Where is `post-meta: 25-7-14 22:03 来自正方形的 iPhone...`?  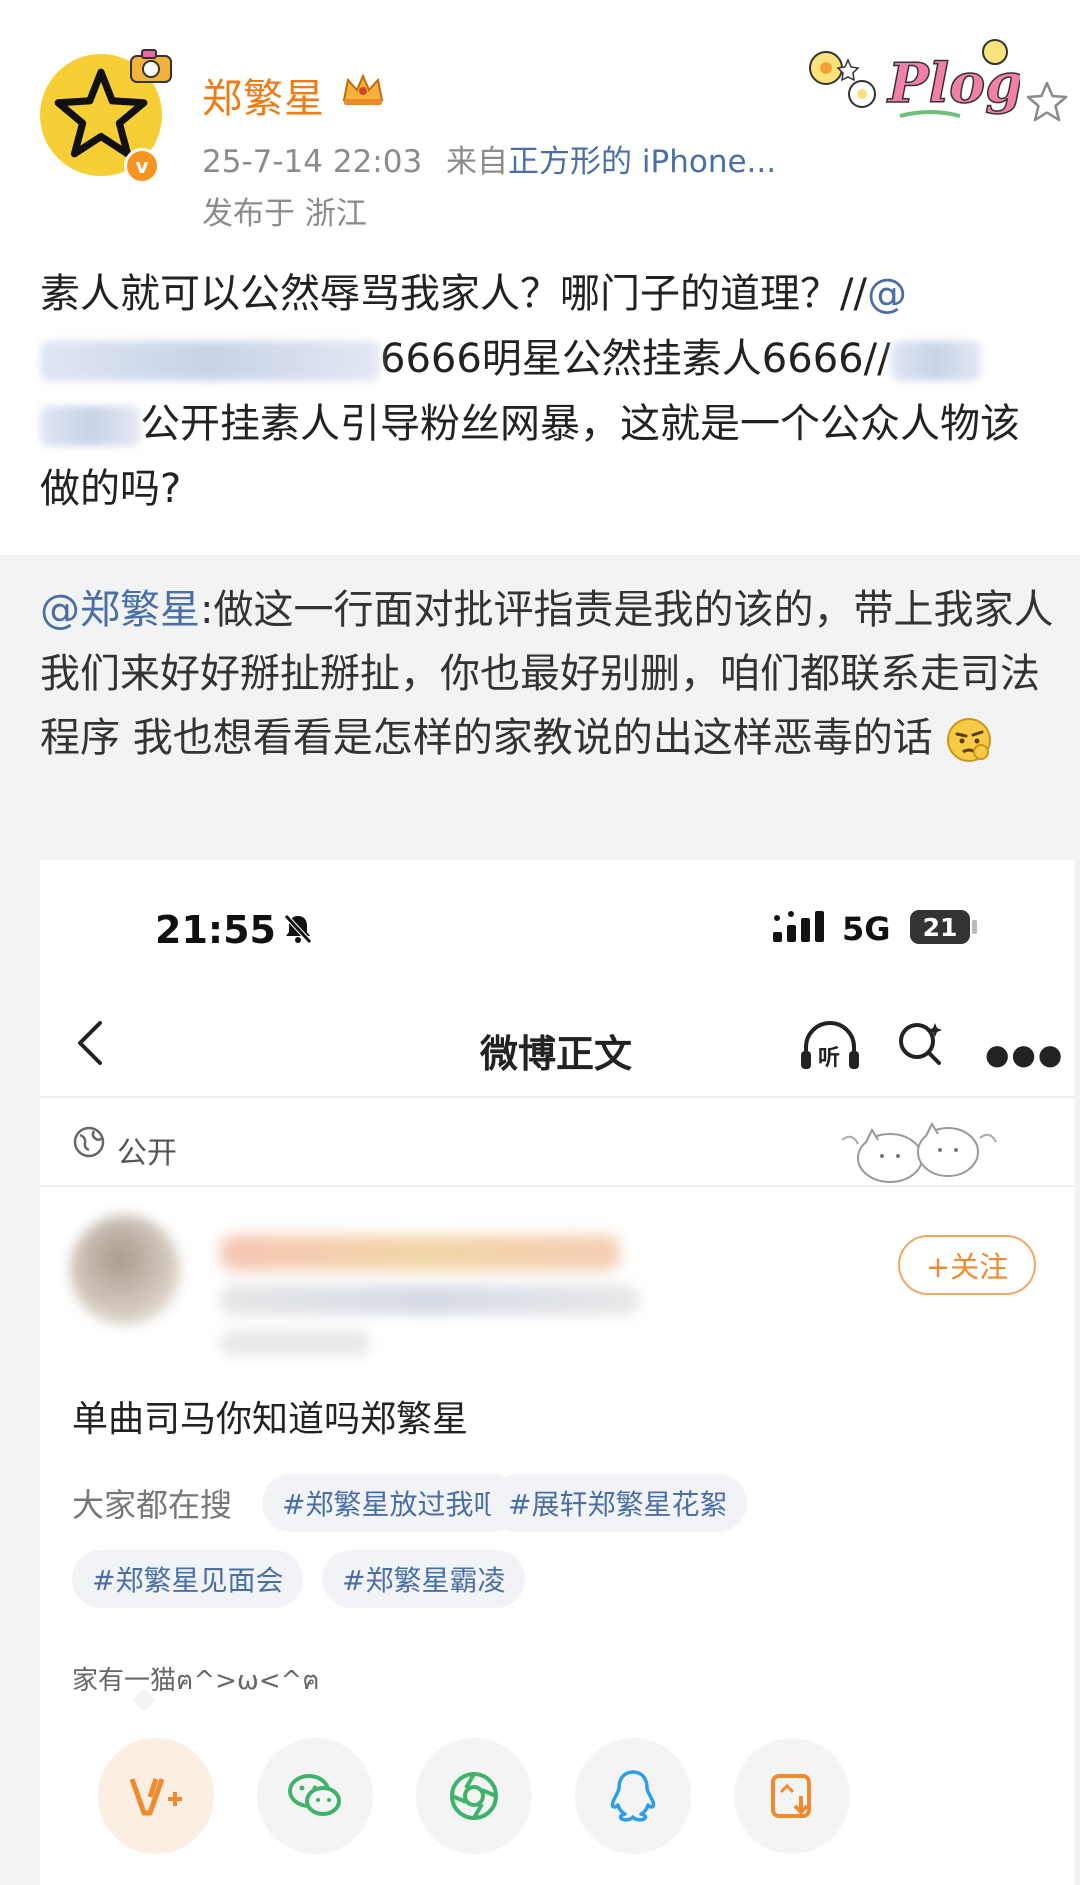
post-meta: 25-7-14 22:03 来自正方形的 iPhone... is located at coordinates (489, 158).